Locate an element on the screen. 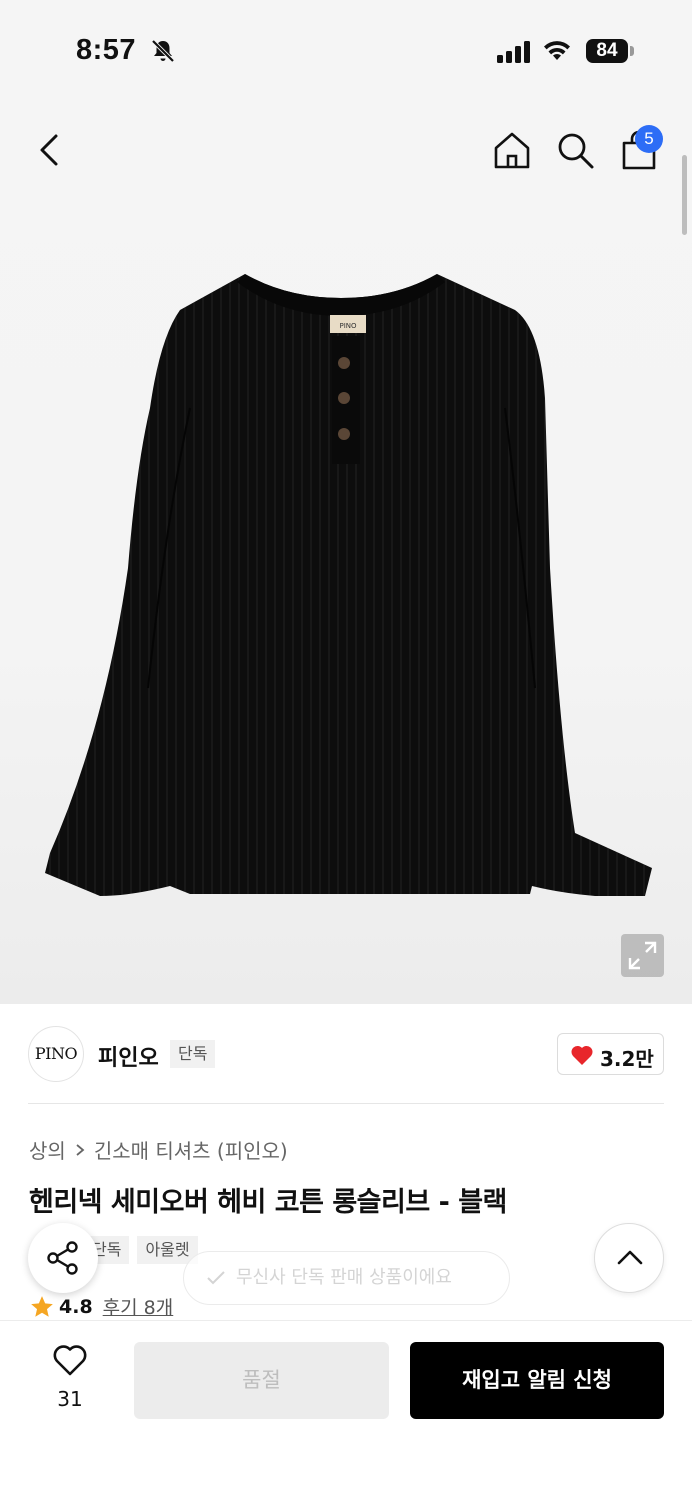 This screenshot has width=692, height=1500. status-bar: 8:57 84 is located at coordinates (346, 50).